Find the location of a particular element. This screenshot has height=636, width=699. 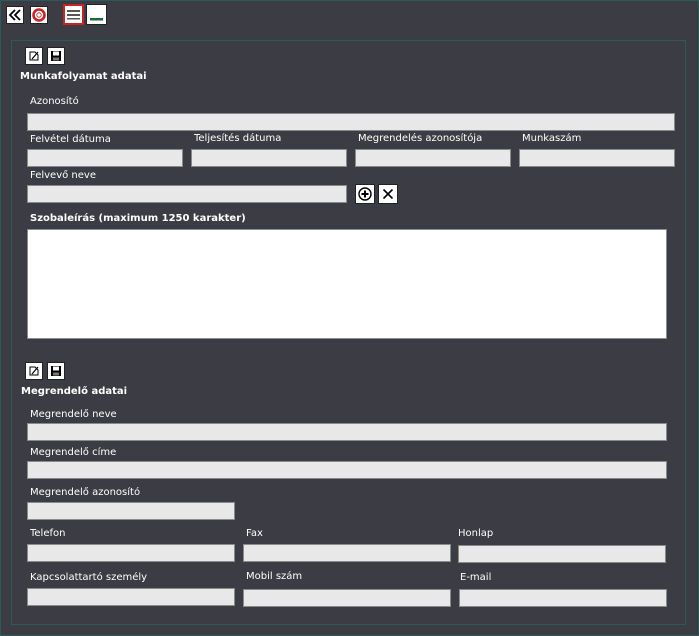

azonosito-input is located at coordinates (351, 122).